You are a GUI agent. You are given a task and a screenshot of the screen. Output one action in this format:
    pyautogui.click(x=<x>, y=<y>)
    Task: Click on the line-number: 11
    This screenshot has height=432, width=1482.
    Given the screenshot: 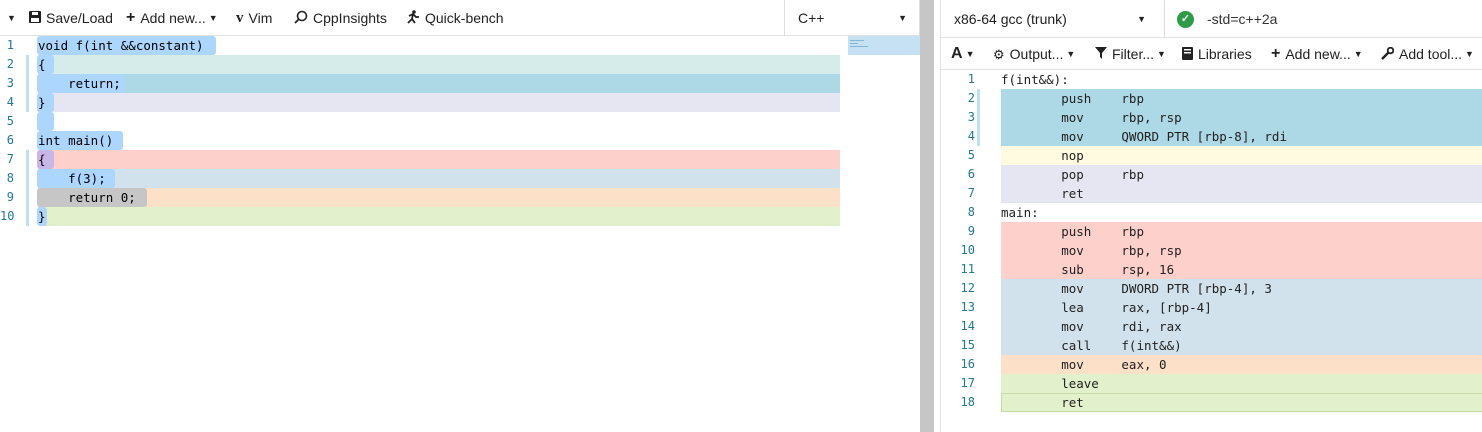 What is the action you would take?
    pyautogui.click(x=967, y=269)
    